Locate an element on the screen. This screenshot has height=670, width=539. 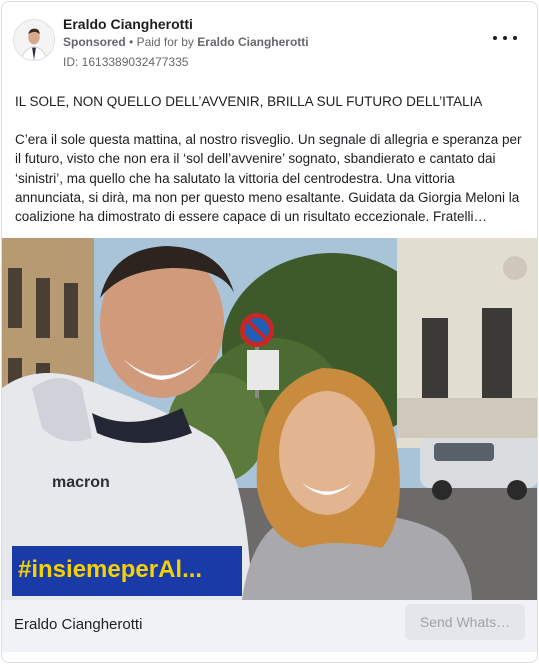
sponsored-label: Sponsored is located at coordinates (94, 42).